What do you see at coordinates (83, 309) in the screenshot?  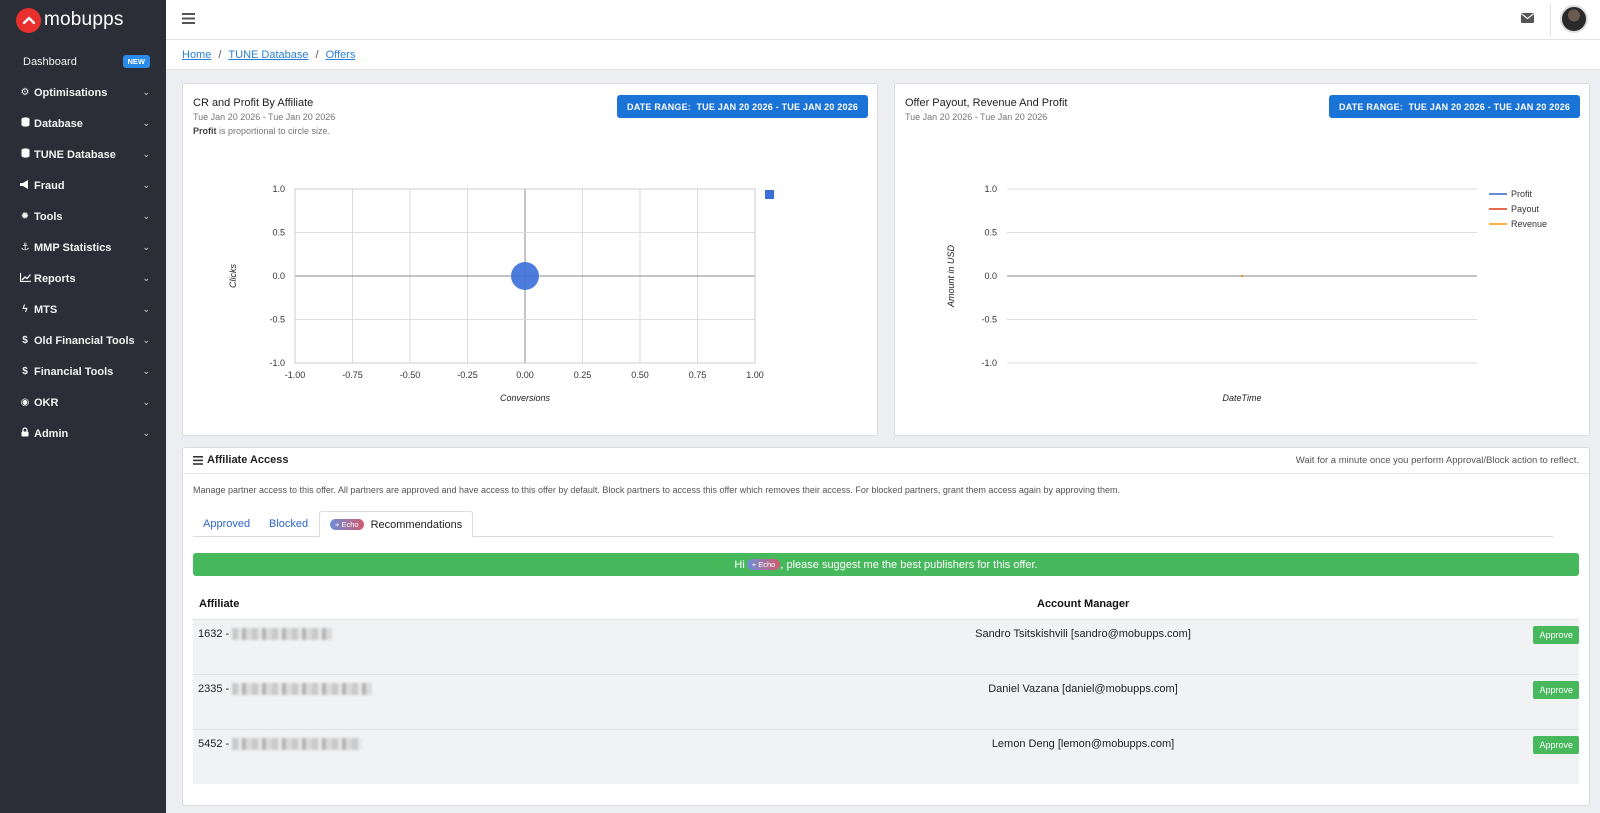 I see `sidebar-item-mts: ϟ MTS ⌄` at bounding box center [83, 309].